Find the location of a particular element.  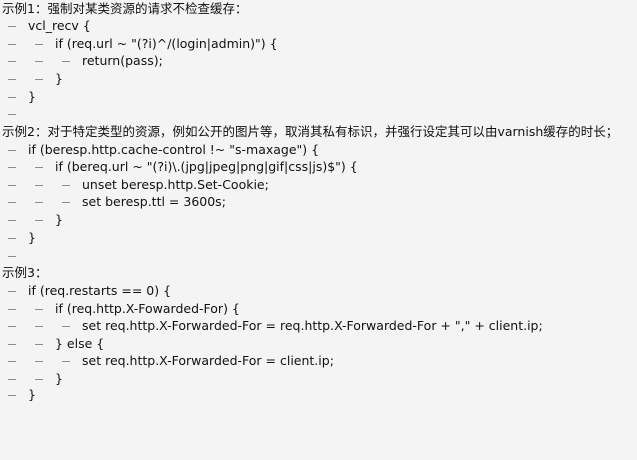

code-line: unset beresp.http.Set-Cookie; is located at coordinates (318, 185).